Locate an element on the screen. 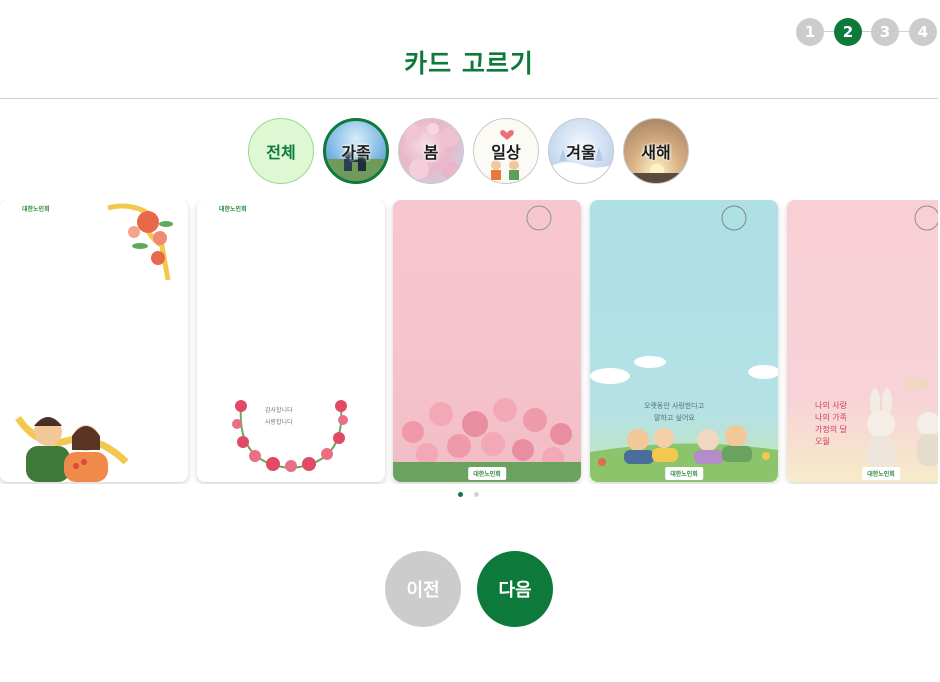 Image resolution: width=940 pixels, height=682 pixels. category-winter: 겨울 is located at coordinates (581, 151).